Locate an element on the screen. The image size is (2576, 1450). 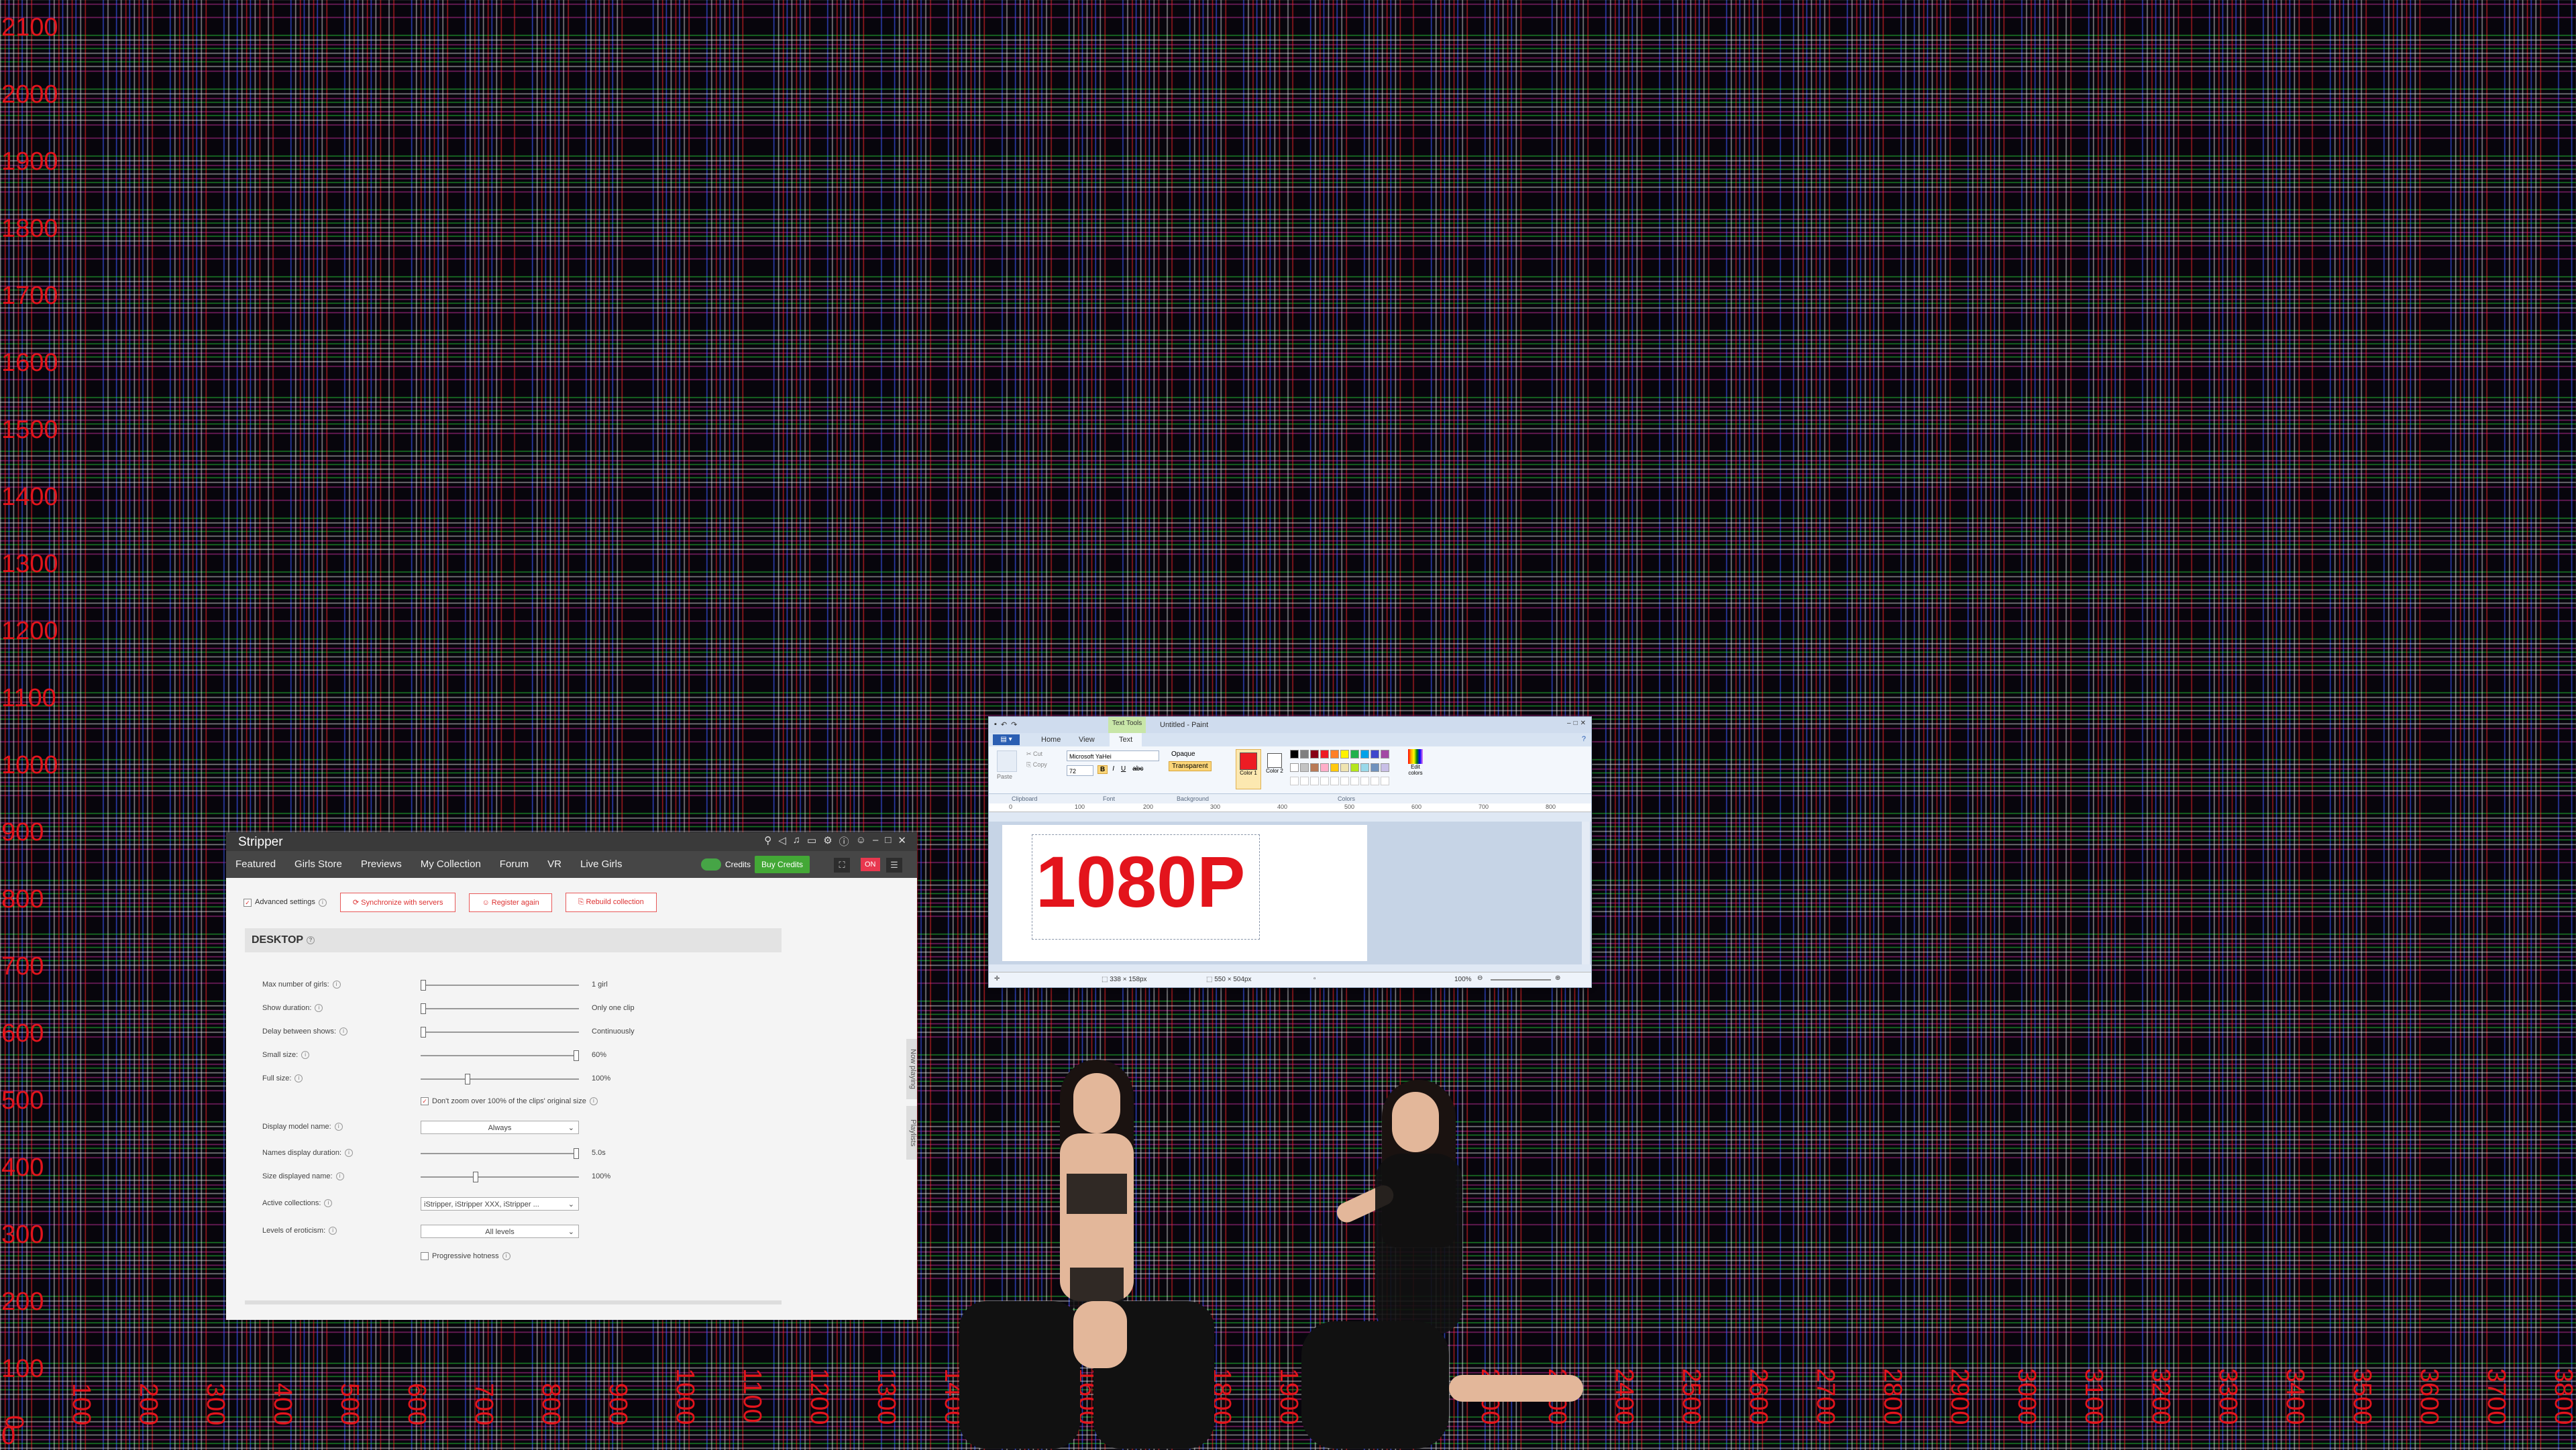
delay-slider is located at coordinates (500, 1032).